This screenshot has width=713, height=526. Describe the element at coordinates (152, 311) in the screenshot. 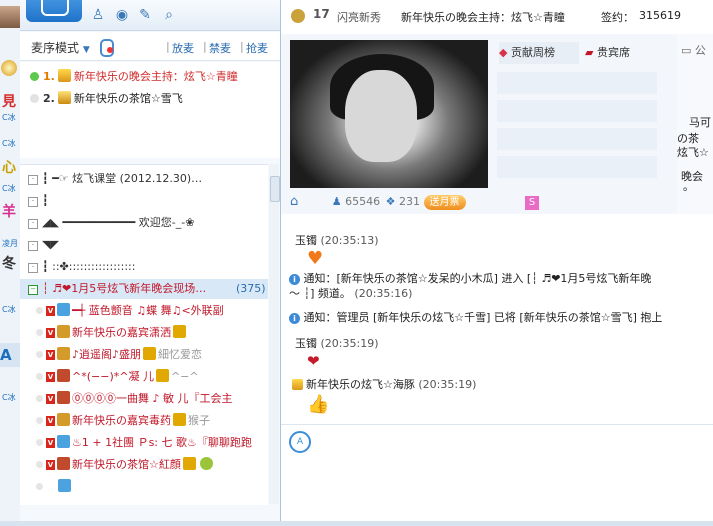

I see `user-row: V ━┽ 蓝色颤音 ♫蝶 舞♫<外联副` at that location.